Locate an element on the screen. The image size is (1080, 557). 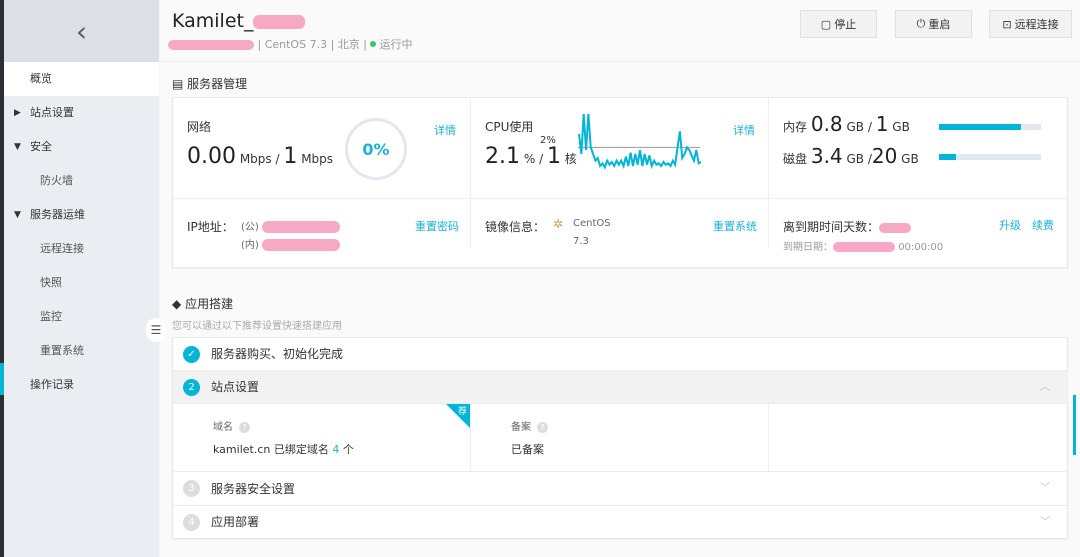
collapse-button: ‹ is located at coordinates (81, 31).